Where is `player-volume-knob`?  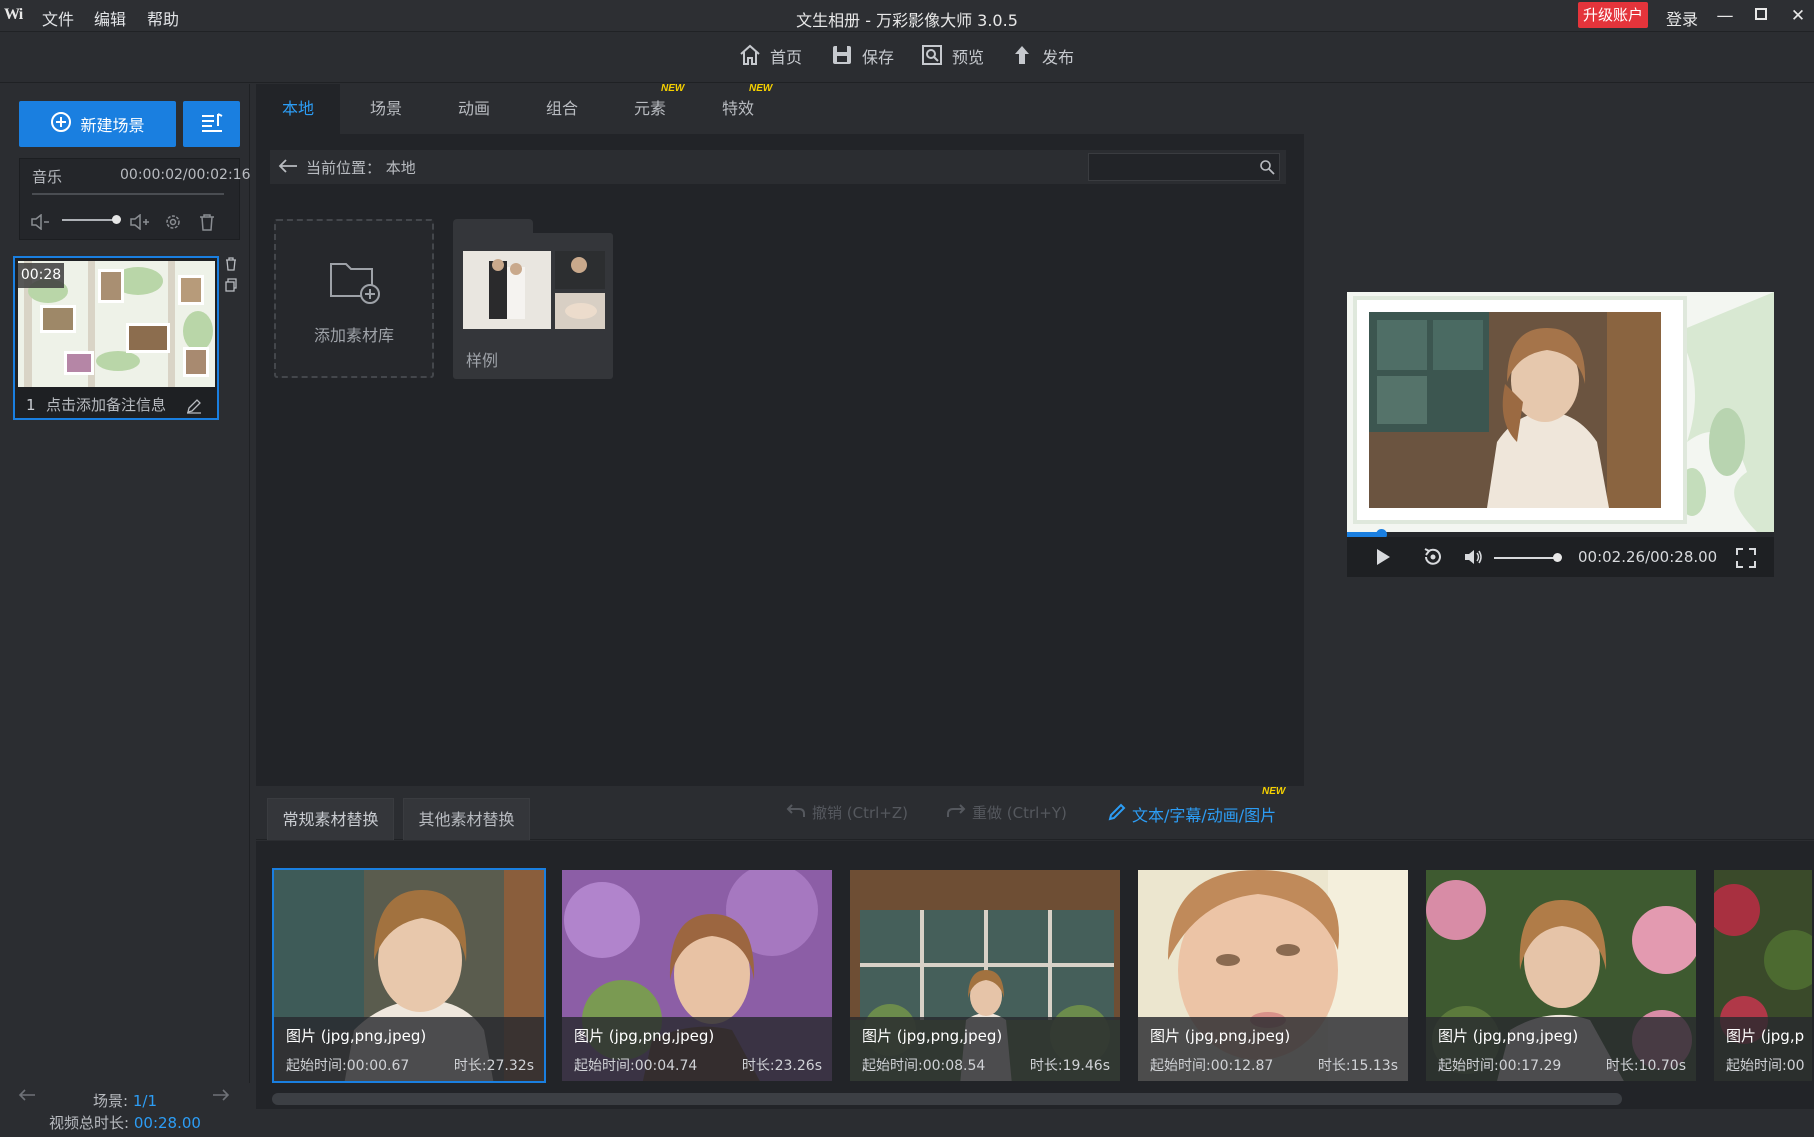
player-volume-knob is located at coordinates (1557, 557).